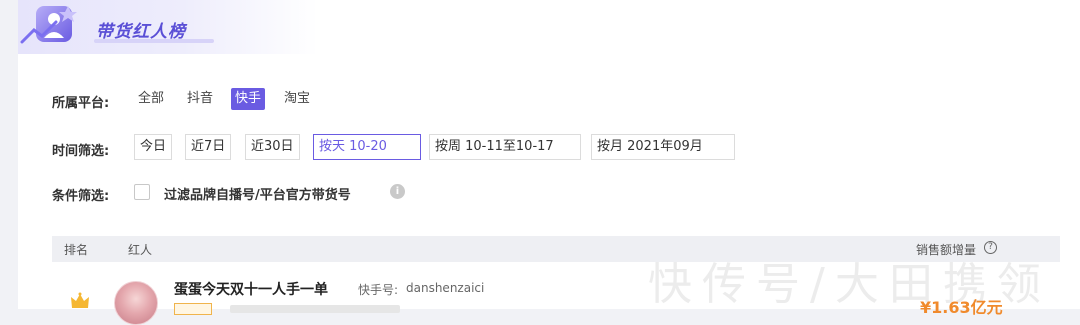  Describe the element at coordinates (193, 309) in the screenshot. I see `streamer-tag` at that location.